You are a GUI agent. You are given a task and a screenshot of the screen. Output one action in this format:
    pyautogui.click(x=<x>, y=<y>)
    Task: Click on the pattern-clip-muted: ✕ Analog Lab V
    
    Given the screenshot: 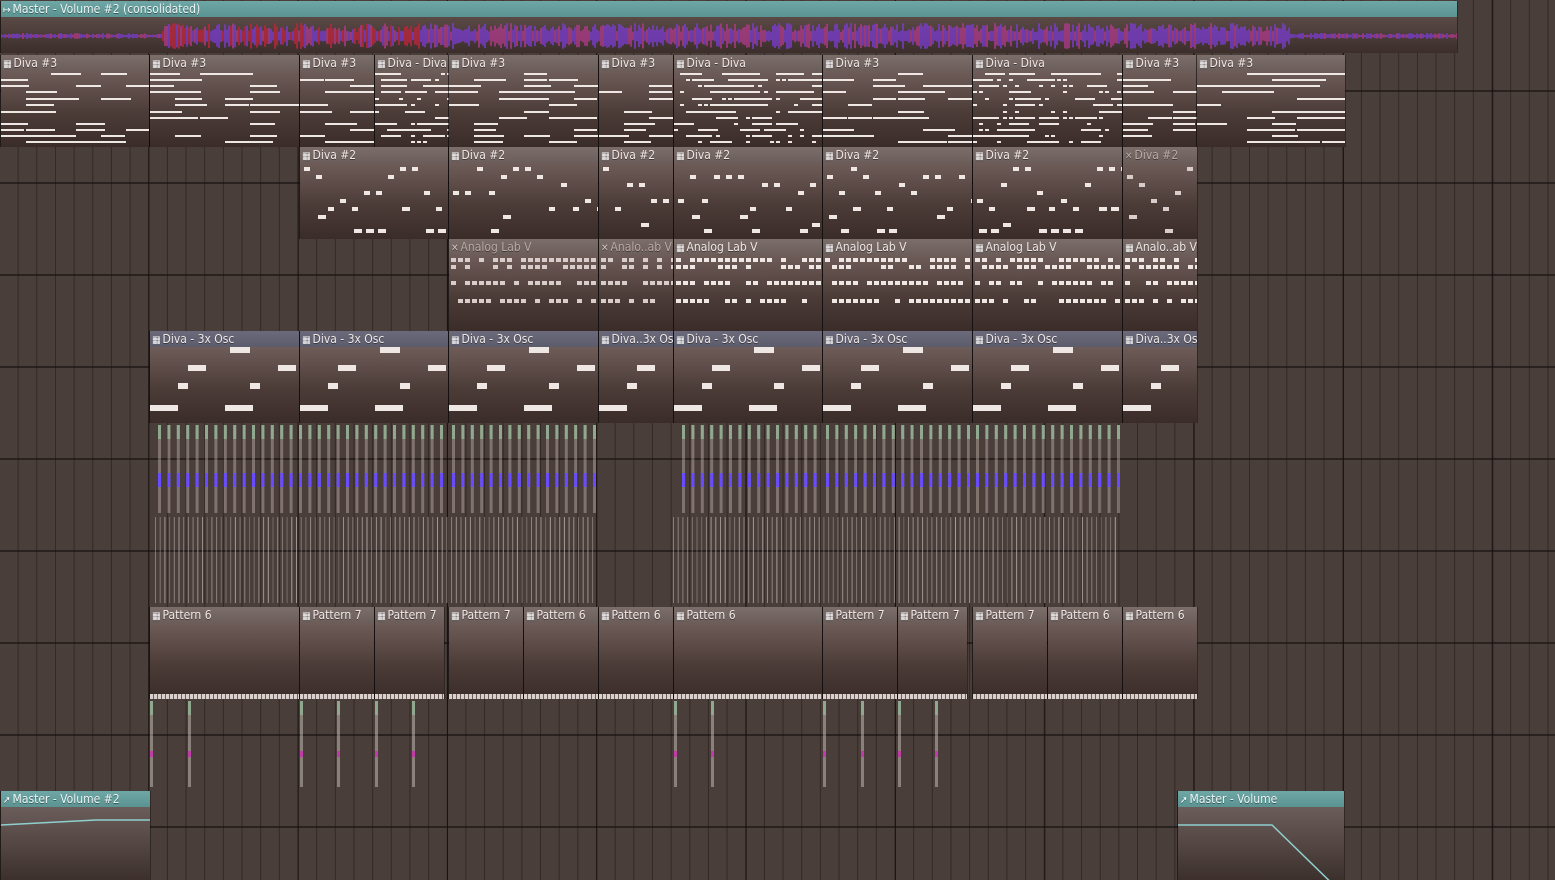 What is the action you would take?
    pyautogui.click(x=523, y=285)
    